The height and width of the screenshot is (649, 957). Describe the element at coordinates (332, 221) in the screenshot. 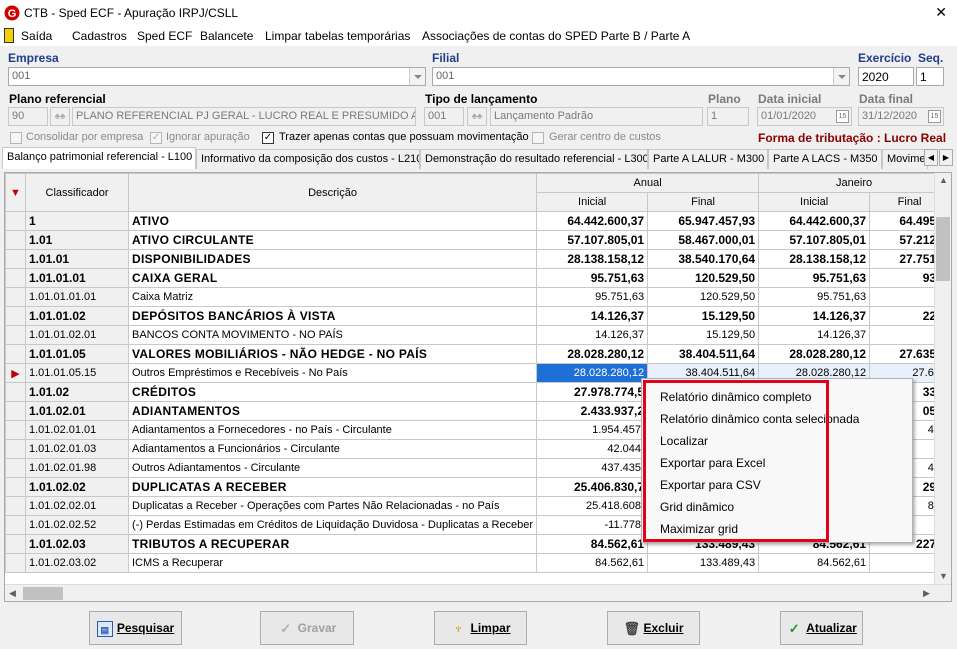

I see `row-descricao: ATIVO` at that location.